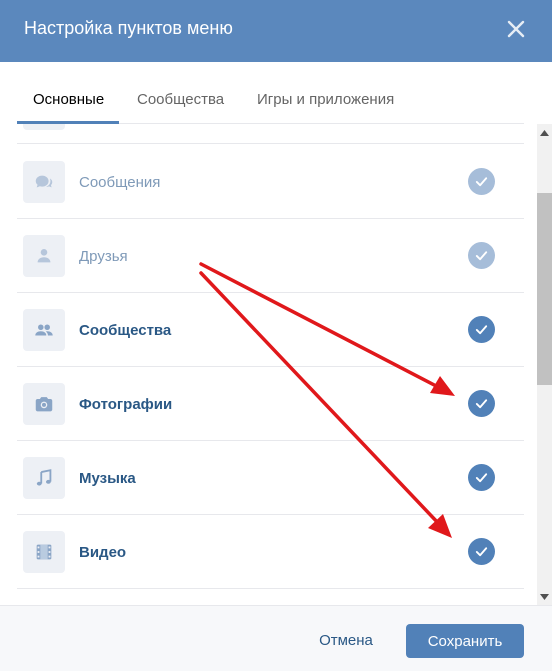 The height and width of the screenshot is (671, 552). I want to click on list-item-messages: Сообщения, so click(270, 182).